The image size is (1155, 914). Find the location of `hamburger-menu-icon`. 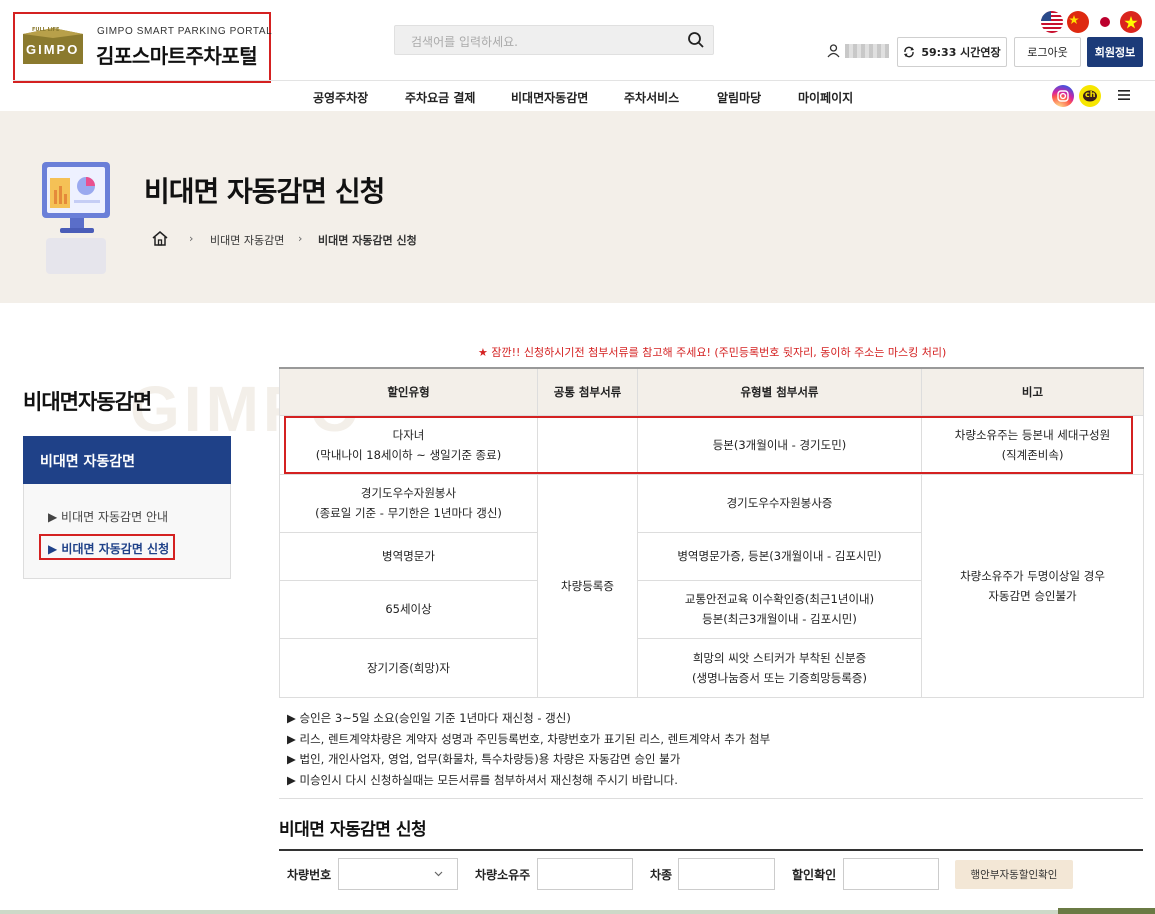

hamburger-menu-icon is located at coordinates (1124, 95).